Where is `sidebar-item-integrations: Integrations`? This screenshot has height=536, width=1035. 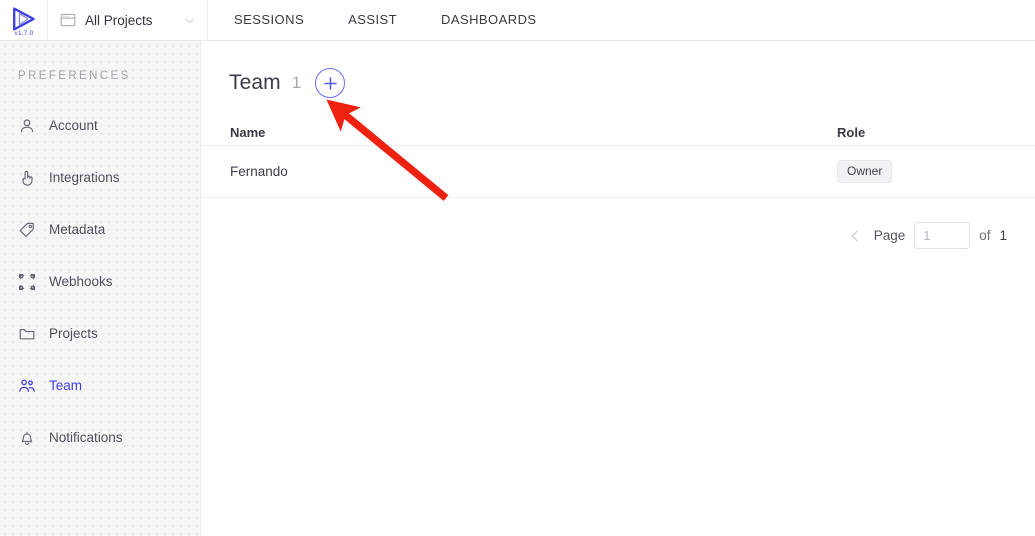
sidebar-item-integrations: Integrations is located at coordinates (100, 178).